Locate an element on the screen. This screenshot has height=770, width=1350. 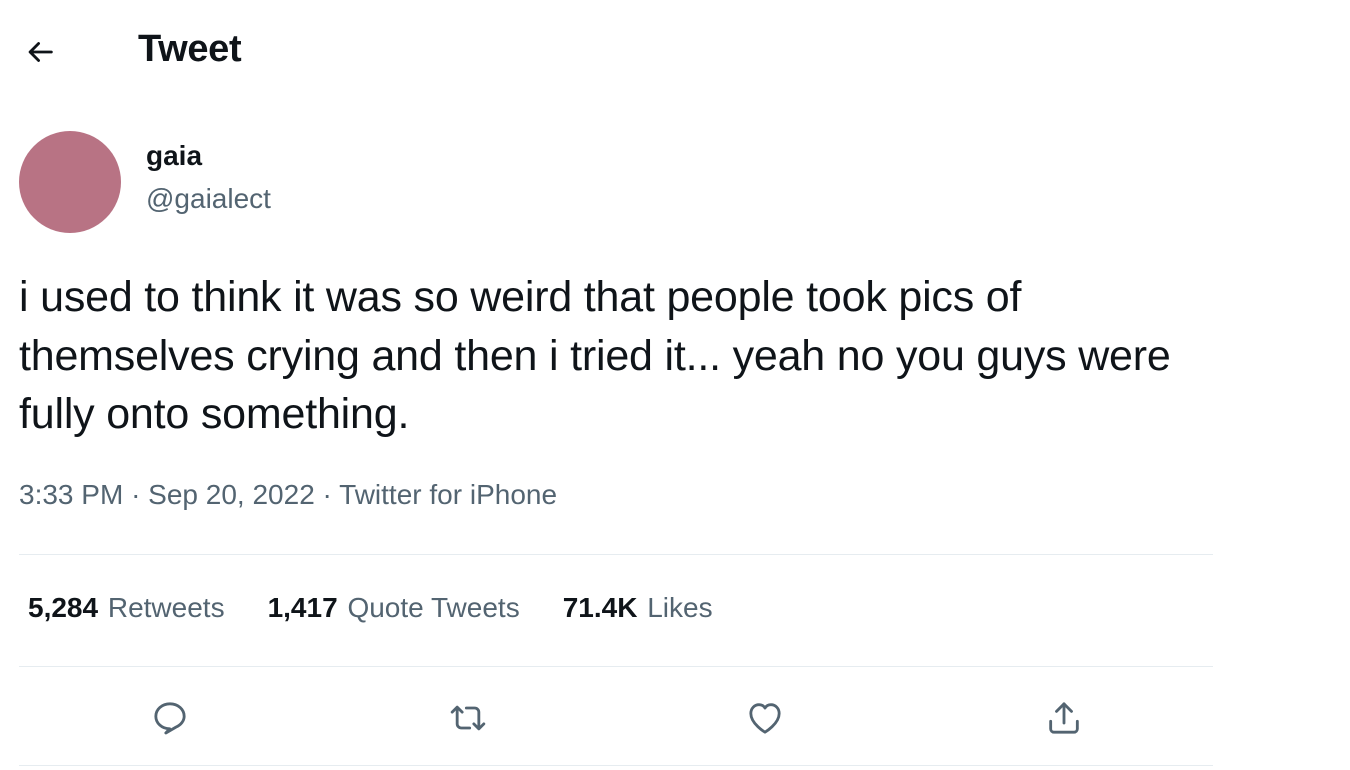
retweet-button is located at coordinates (468, 718).